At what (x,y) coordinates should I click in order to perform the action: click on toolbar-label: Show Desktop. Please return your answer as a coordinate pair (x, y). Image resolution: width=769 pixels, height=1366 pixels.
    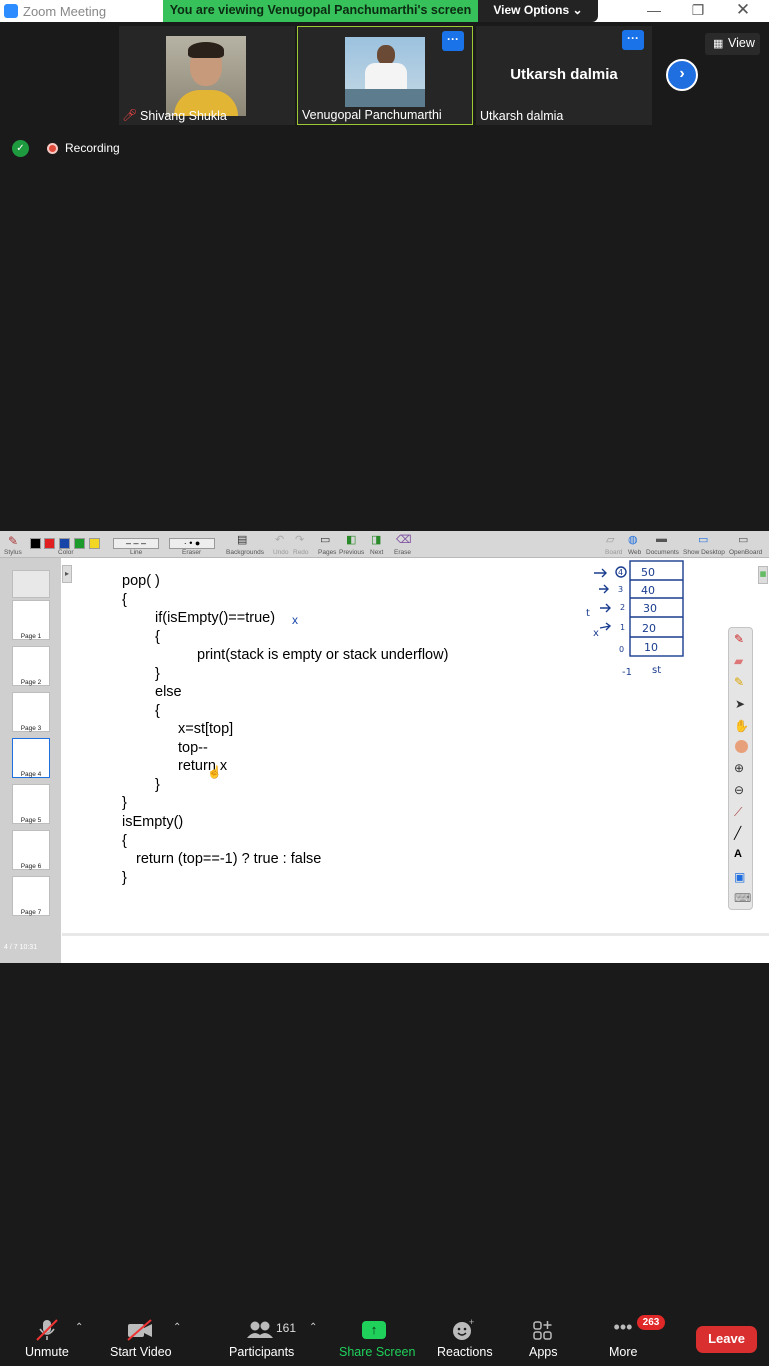
    Looking at the image, I should click on (704, 552).